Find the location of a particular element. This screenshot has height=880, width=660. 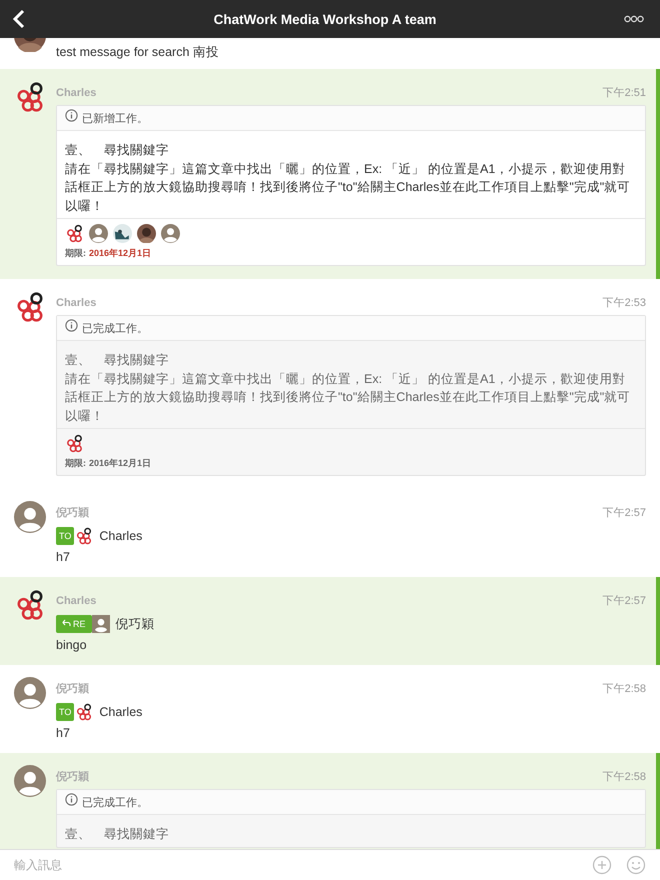

message-input: 輸入訊息 is located at coordinates (296, 865).